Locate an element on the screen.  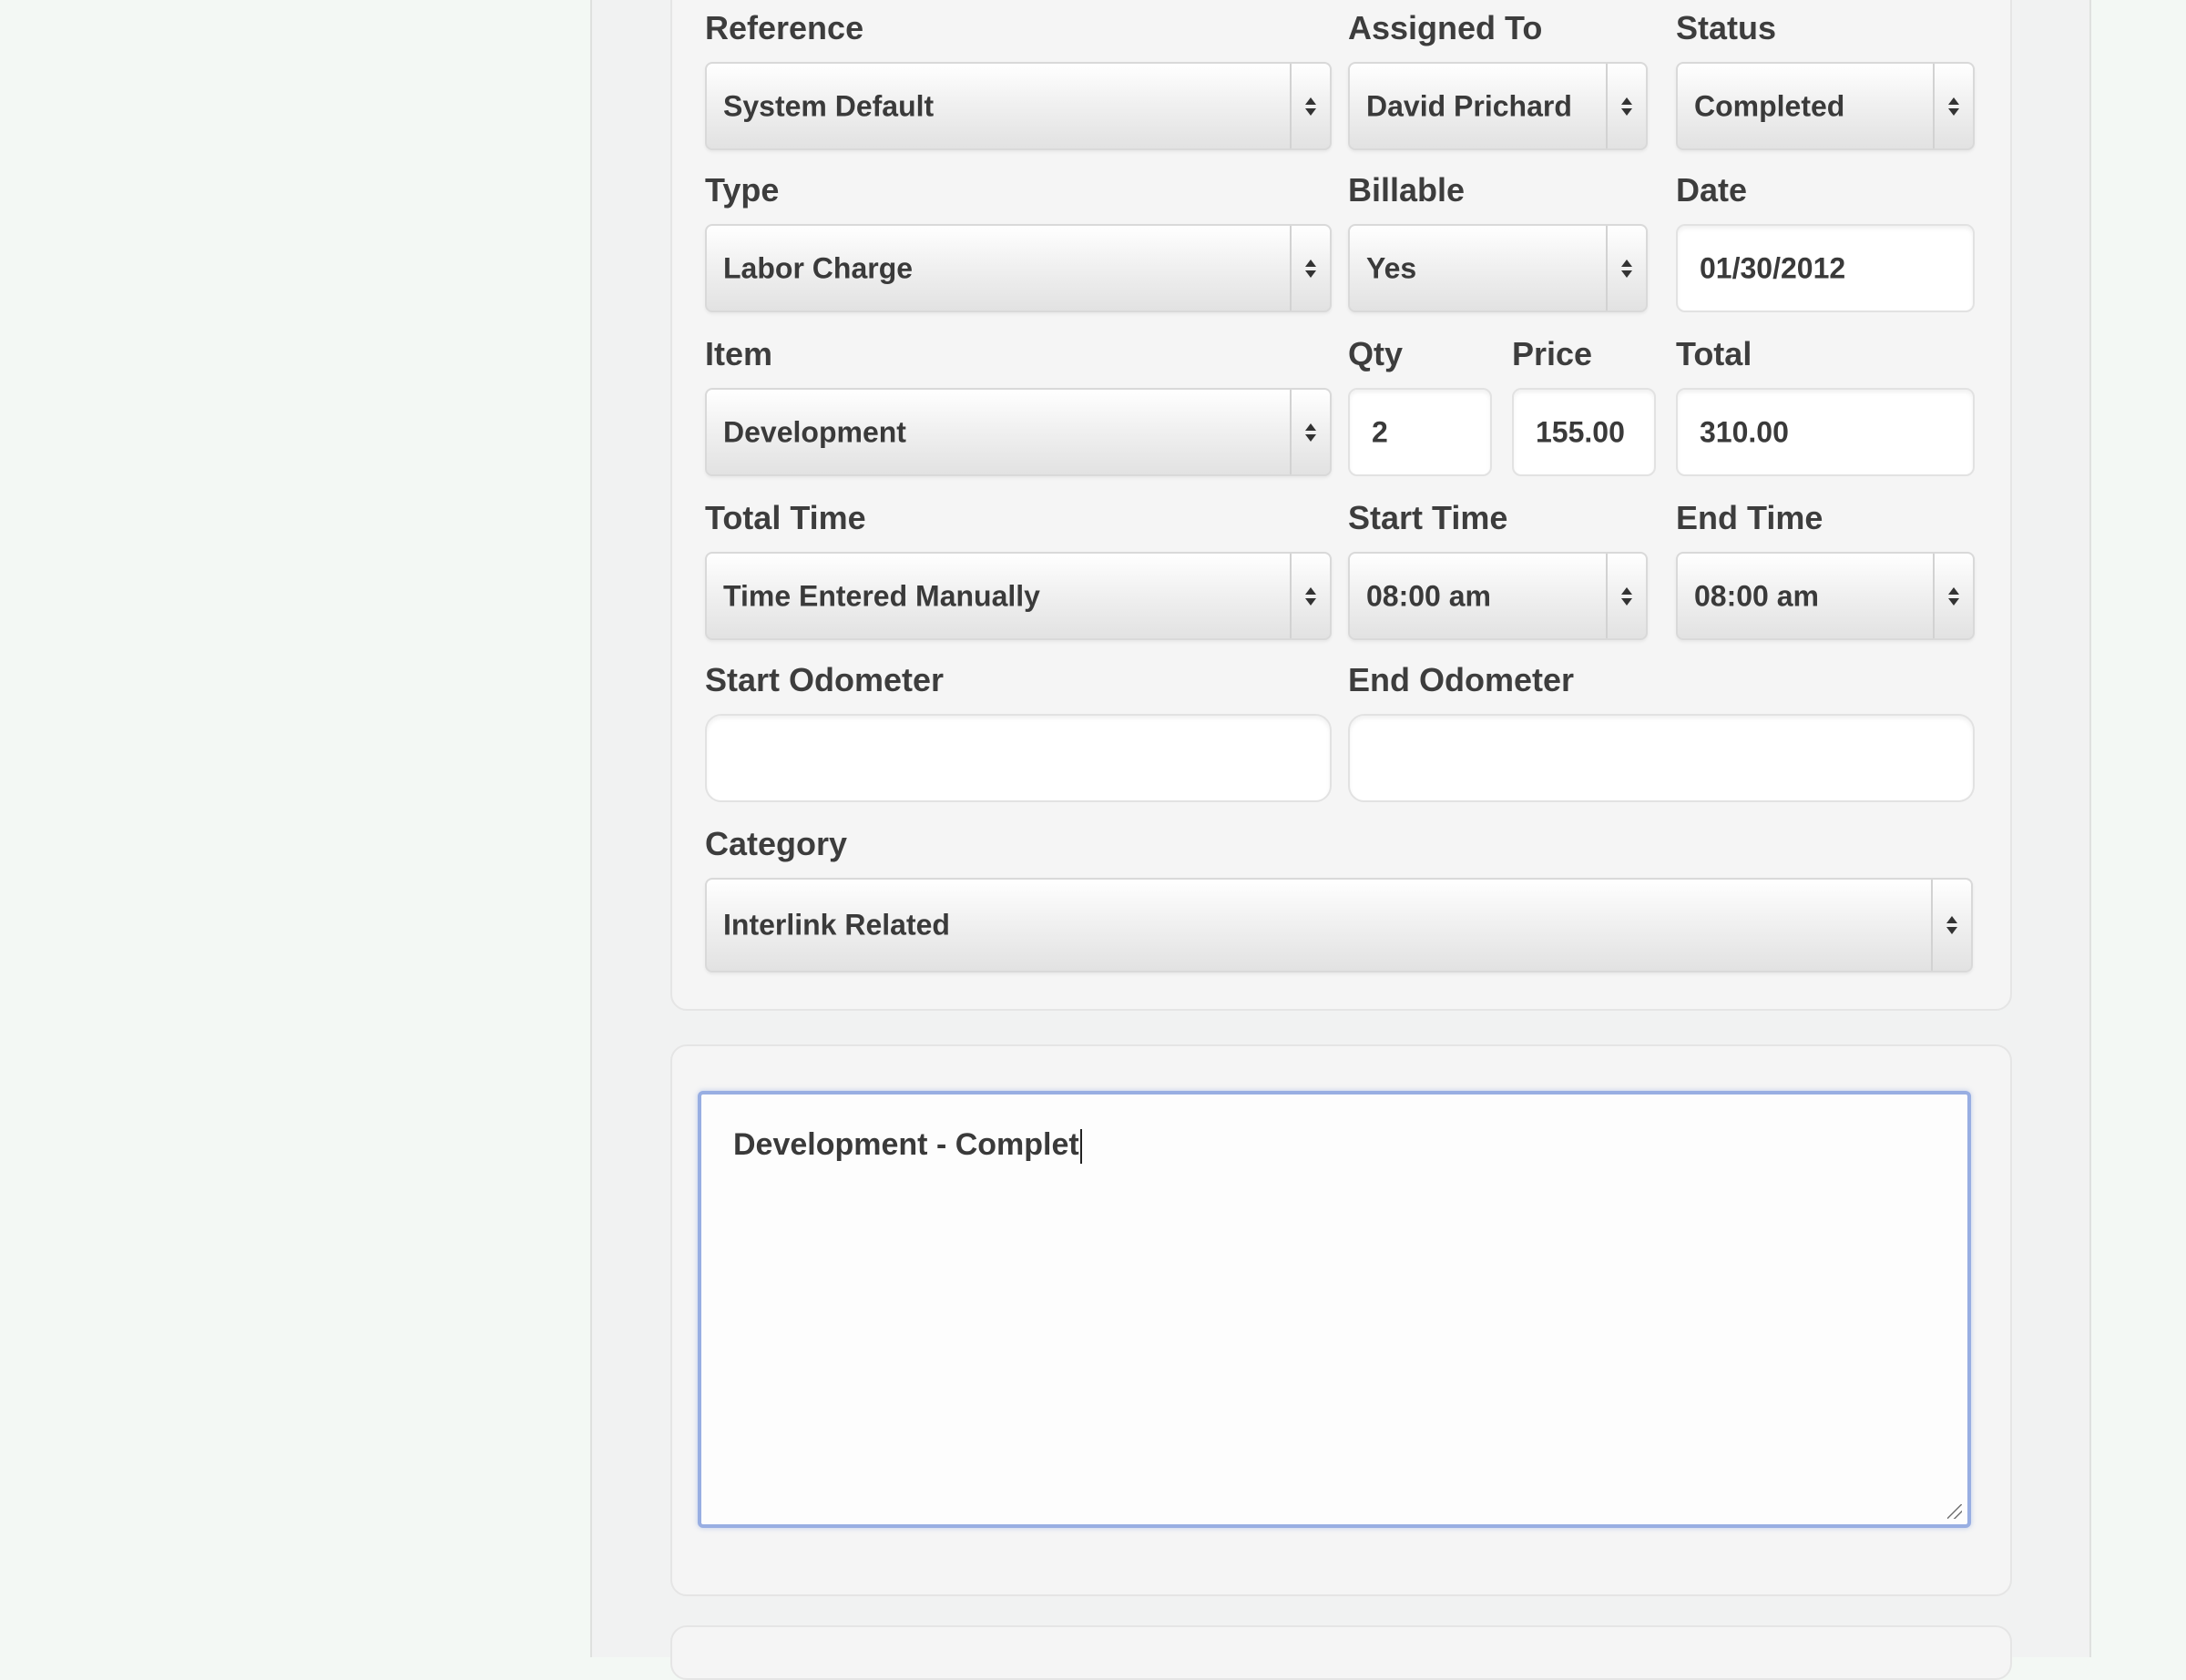
assigned-to-label: Assigned To is located at coordinates (1446, 28).